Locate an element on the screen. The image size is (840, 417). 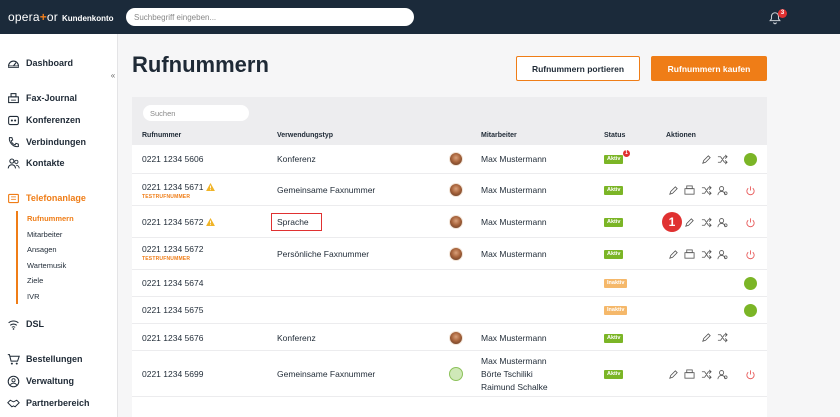
sidebar-item-partnerbereich: Partnerbereich is located at coordinates (48, 403).